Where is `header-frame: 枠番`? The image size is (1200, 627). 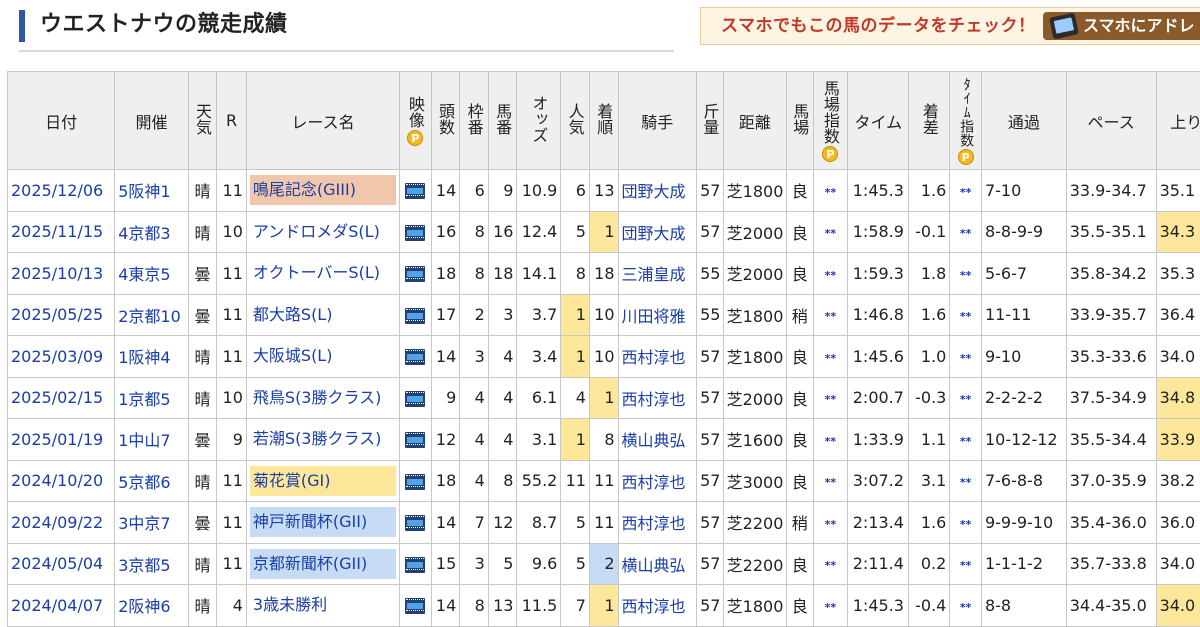 header-frame: 枠番 is located at coordinates (474, 121).